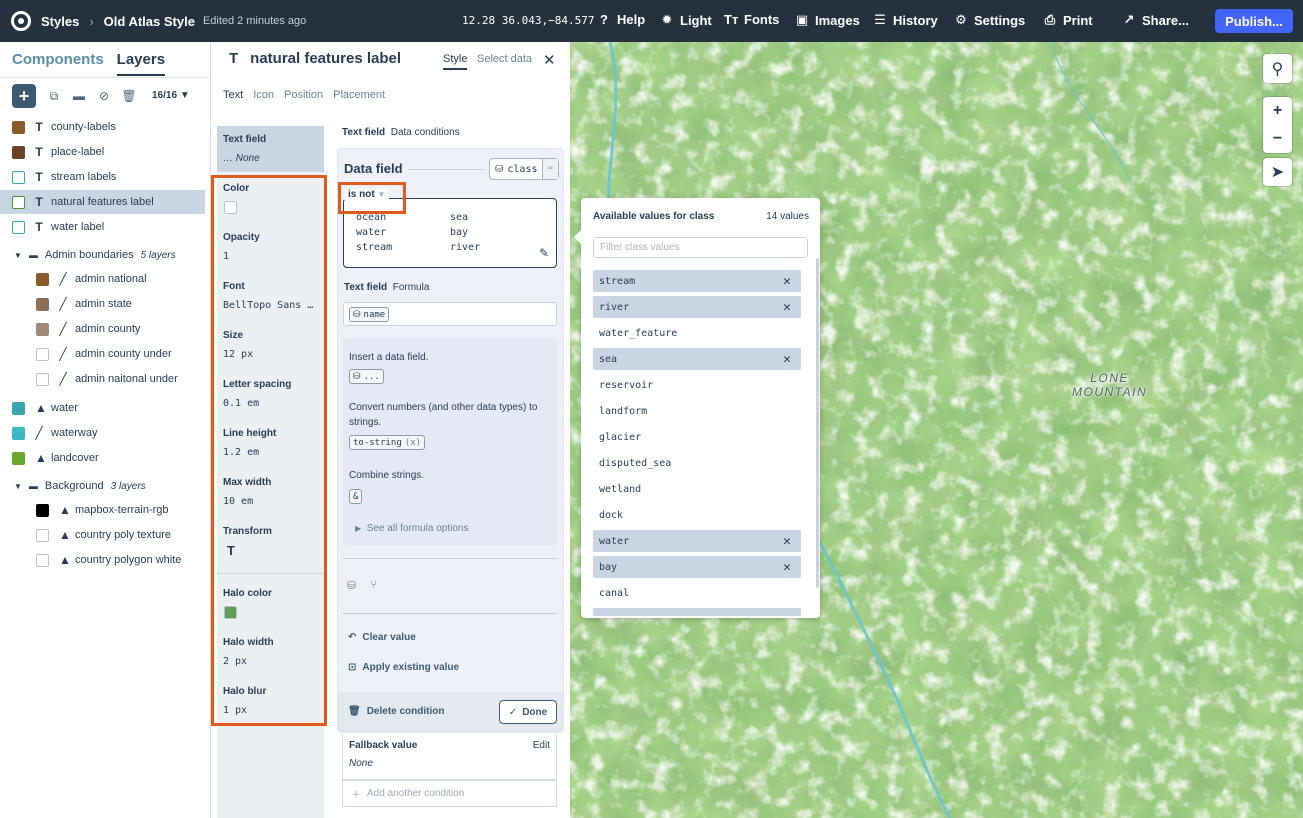 The width and height of the screenshot is (1303, 818). What do you see at coordinates (697, 567) in the screenshot?
I see `value-option: bay ✕` at bounding box center [697, 567].